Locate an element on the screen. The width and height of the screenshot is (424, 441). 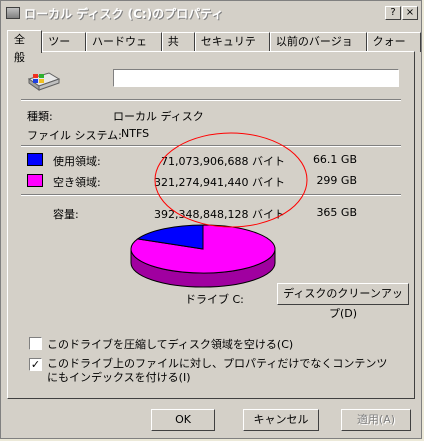
title-bar: ローカル ディスク (C:)のプロパティ ? × is located at coordinates (211, 13).